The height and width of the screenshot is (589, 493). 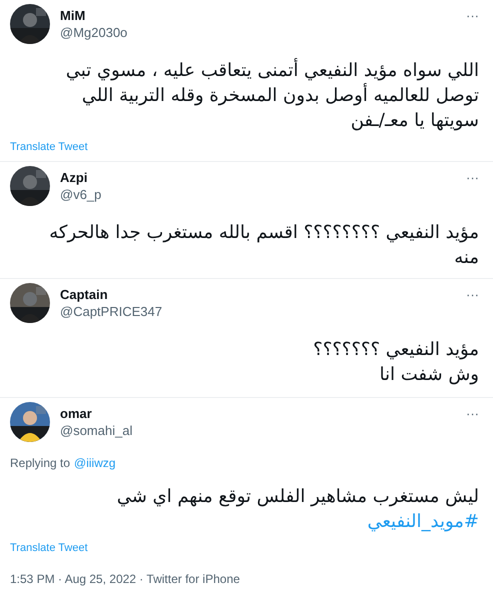 What do you see at coordinates (414, 121) in the screenshot?
I see `tweet-text-line: سويتها يا معـ/ـفن` at bounding box center [414, 121].